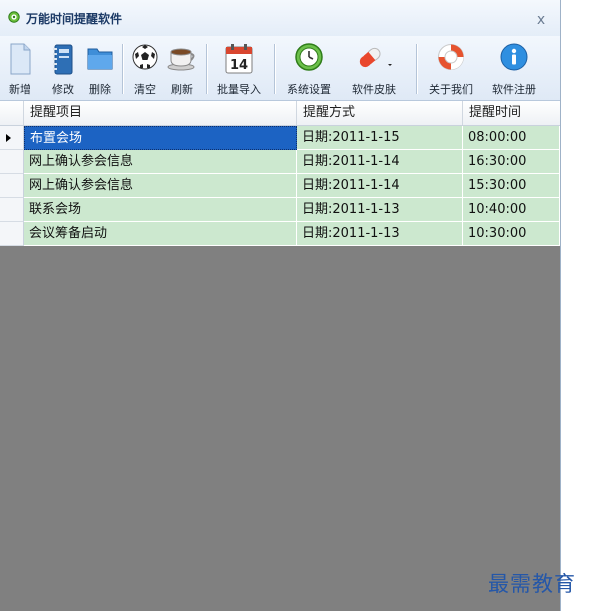 The width and height of the screenshot is (610, 611). I want to click on cell-item: 布置会场, so click(160, 138).